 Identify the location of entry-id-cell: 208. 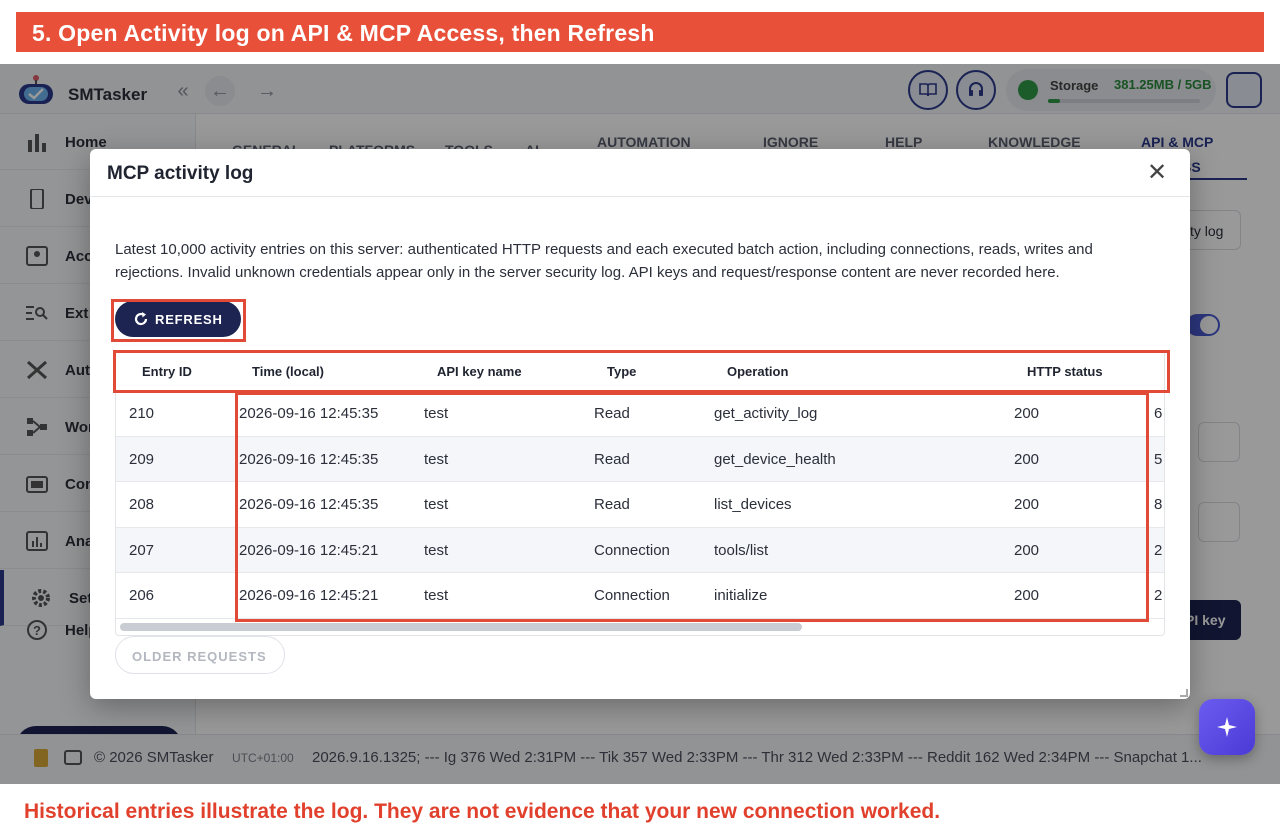
(142, 504).